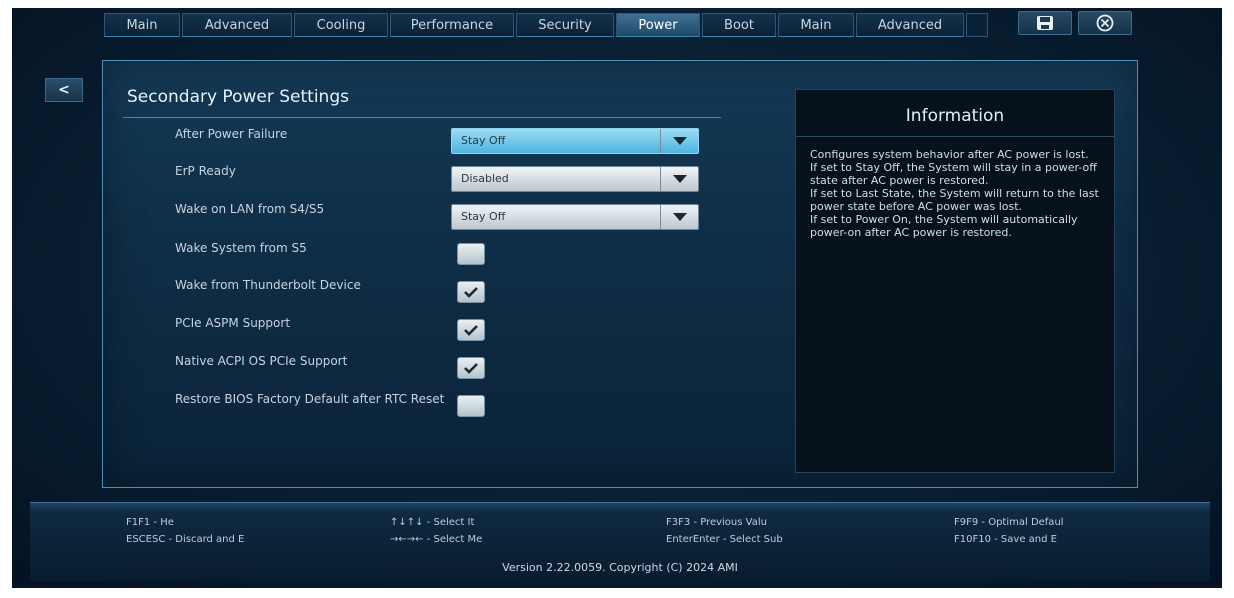  Describe the element at coordinates (658, 25) in the screenshot. I see `tab-power: Power` at that location.